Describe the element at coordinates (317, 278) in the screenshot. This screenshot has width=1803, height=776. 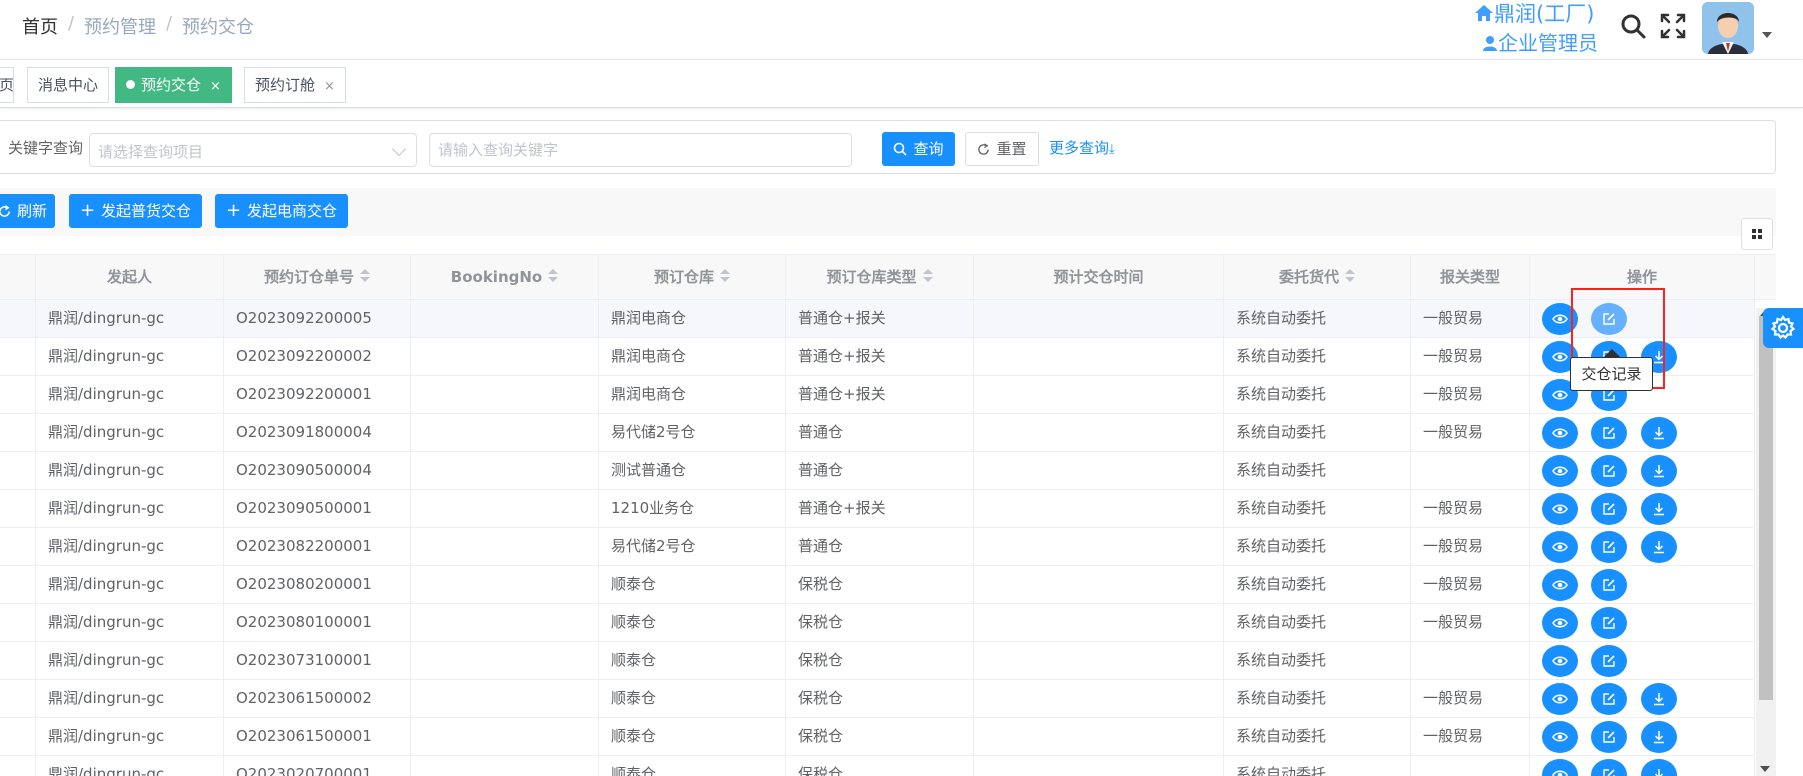
I see `column-header-order-no: 预约订仓单号` at that location.